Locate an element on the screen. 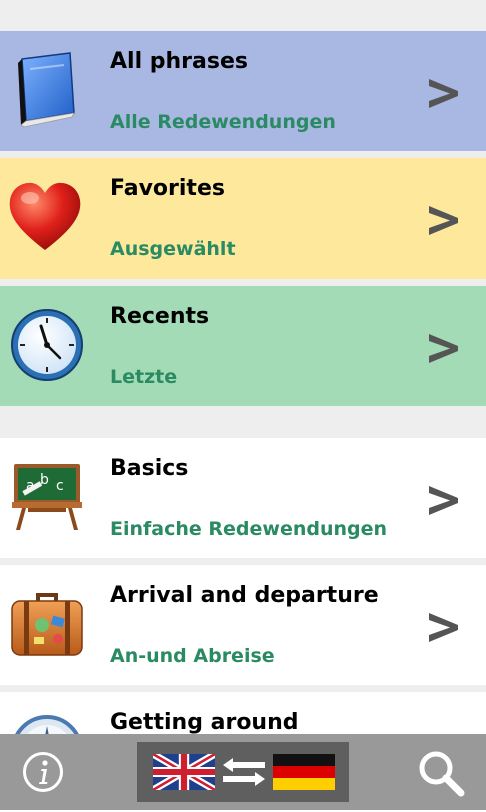 The image size is (486, 812). row-subtitle: Alle Redewendungen is located at coordinates (223, 122).